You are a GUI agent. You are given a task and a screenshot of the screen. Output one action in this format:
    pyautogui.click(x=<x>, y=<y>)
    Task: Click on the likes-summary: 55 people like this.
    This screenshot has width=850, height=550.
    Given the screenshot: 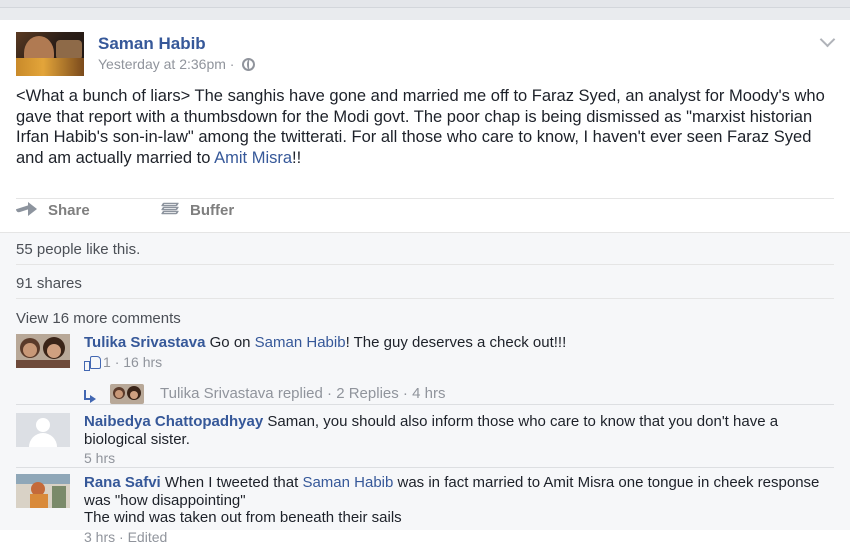 What is the action you would take?
    pyautogui.click(x=78, y=249)
    